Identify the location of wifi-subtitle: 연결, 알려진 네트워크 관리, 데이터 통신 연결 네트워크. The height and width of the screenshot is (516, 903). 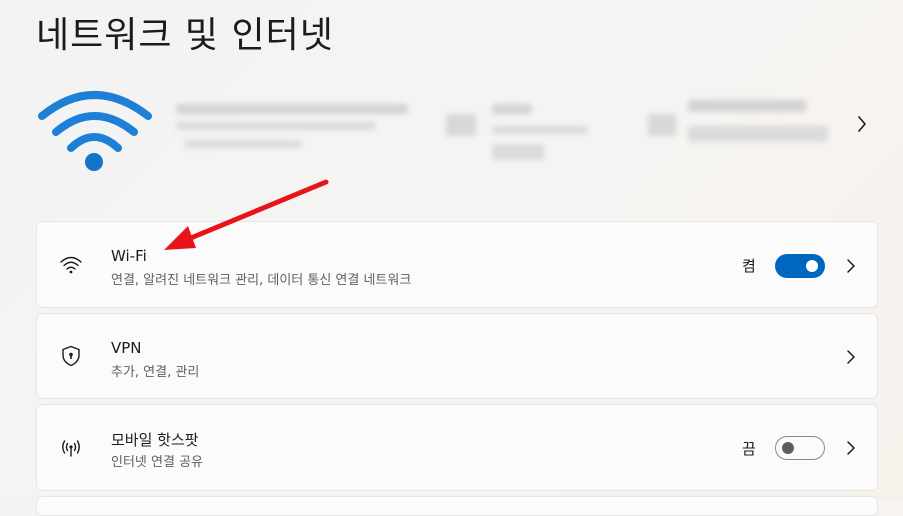
(261, 280).